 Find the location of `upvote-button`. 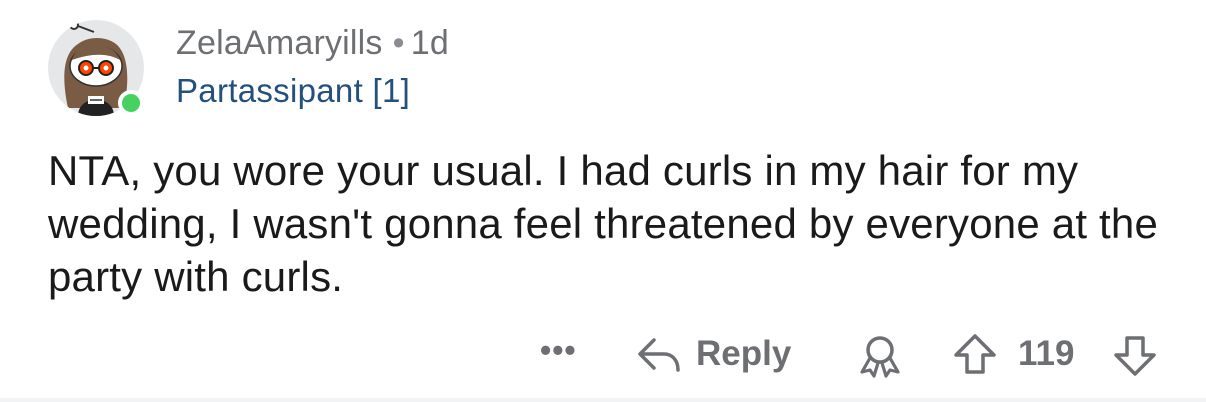

upvote-button is located at coordinates (975, 356).